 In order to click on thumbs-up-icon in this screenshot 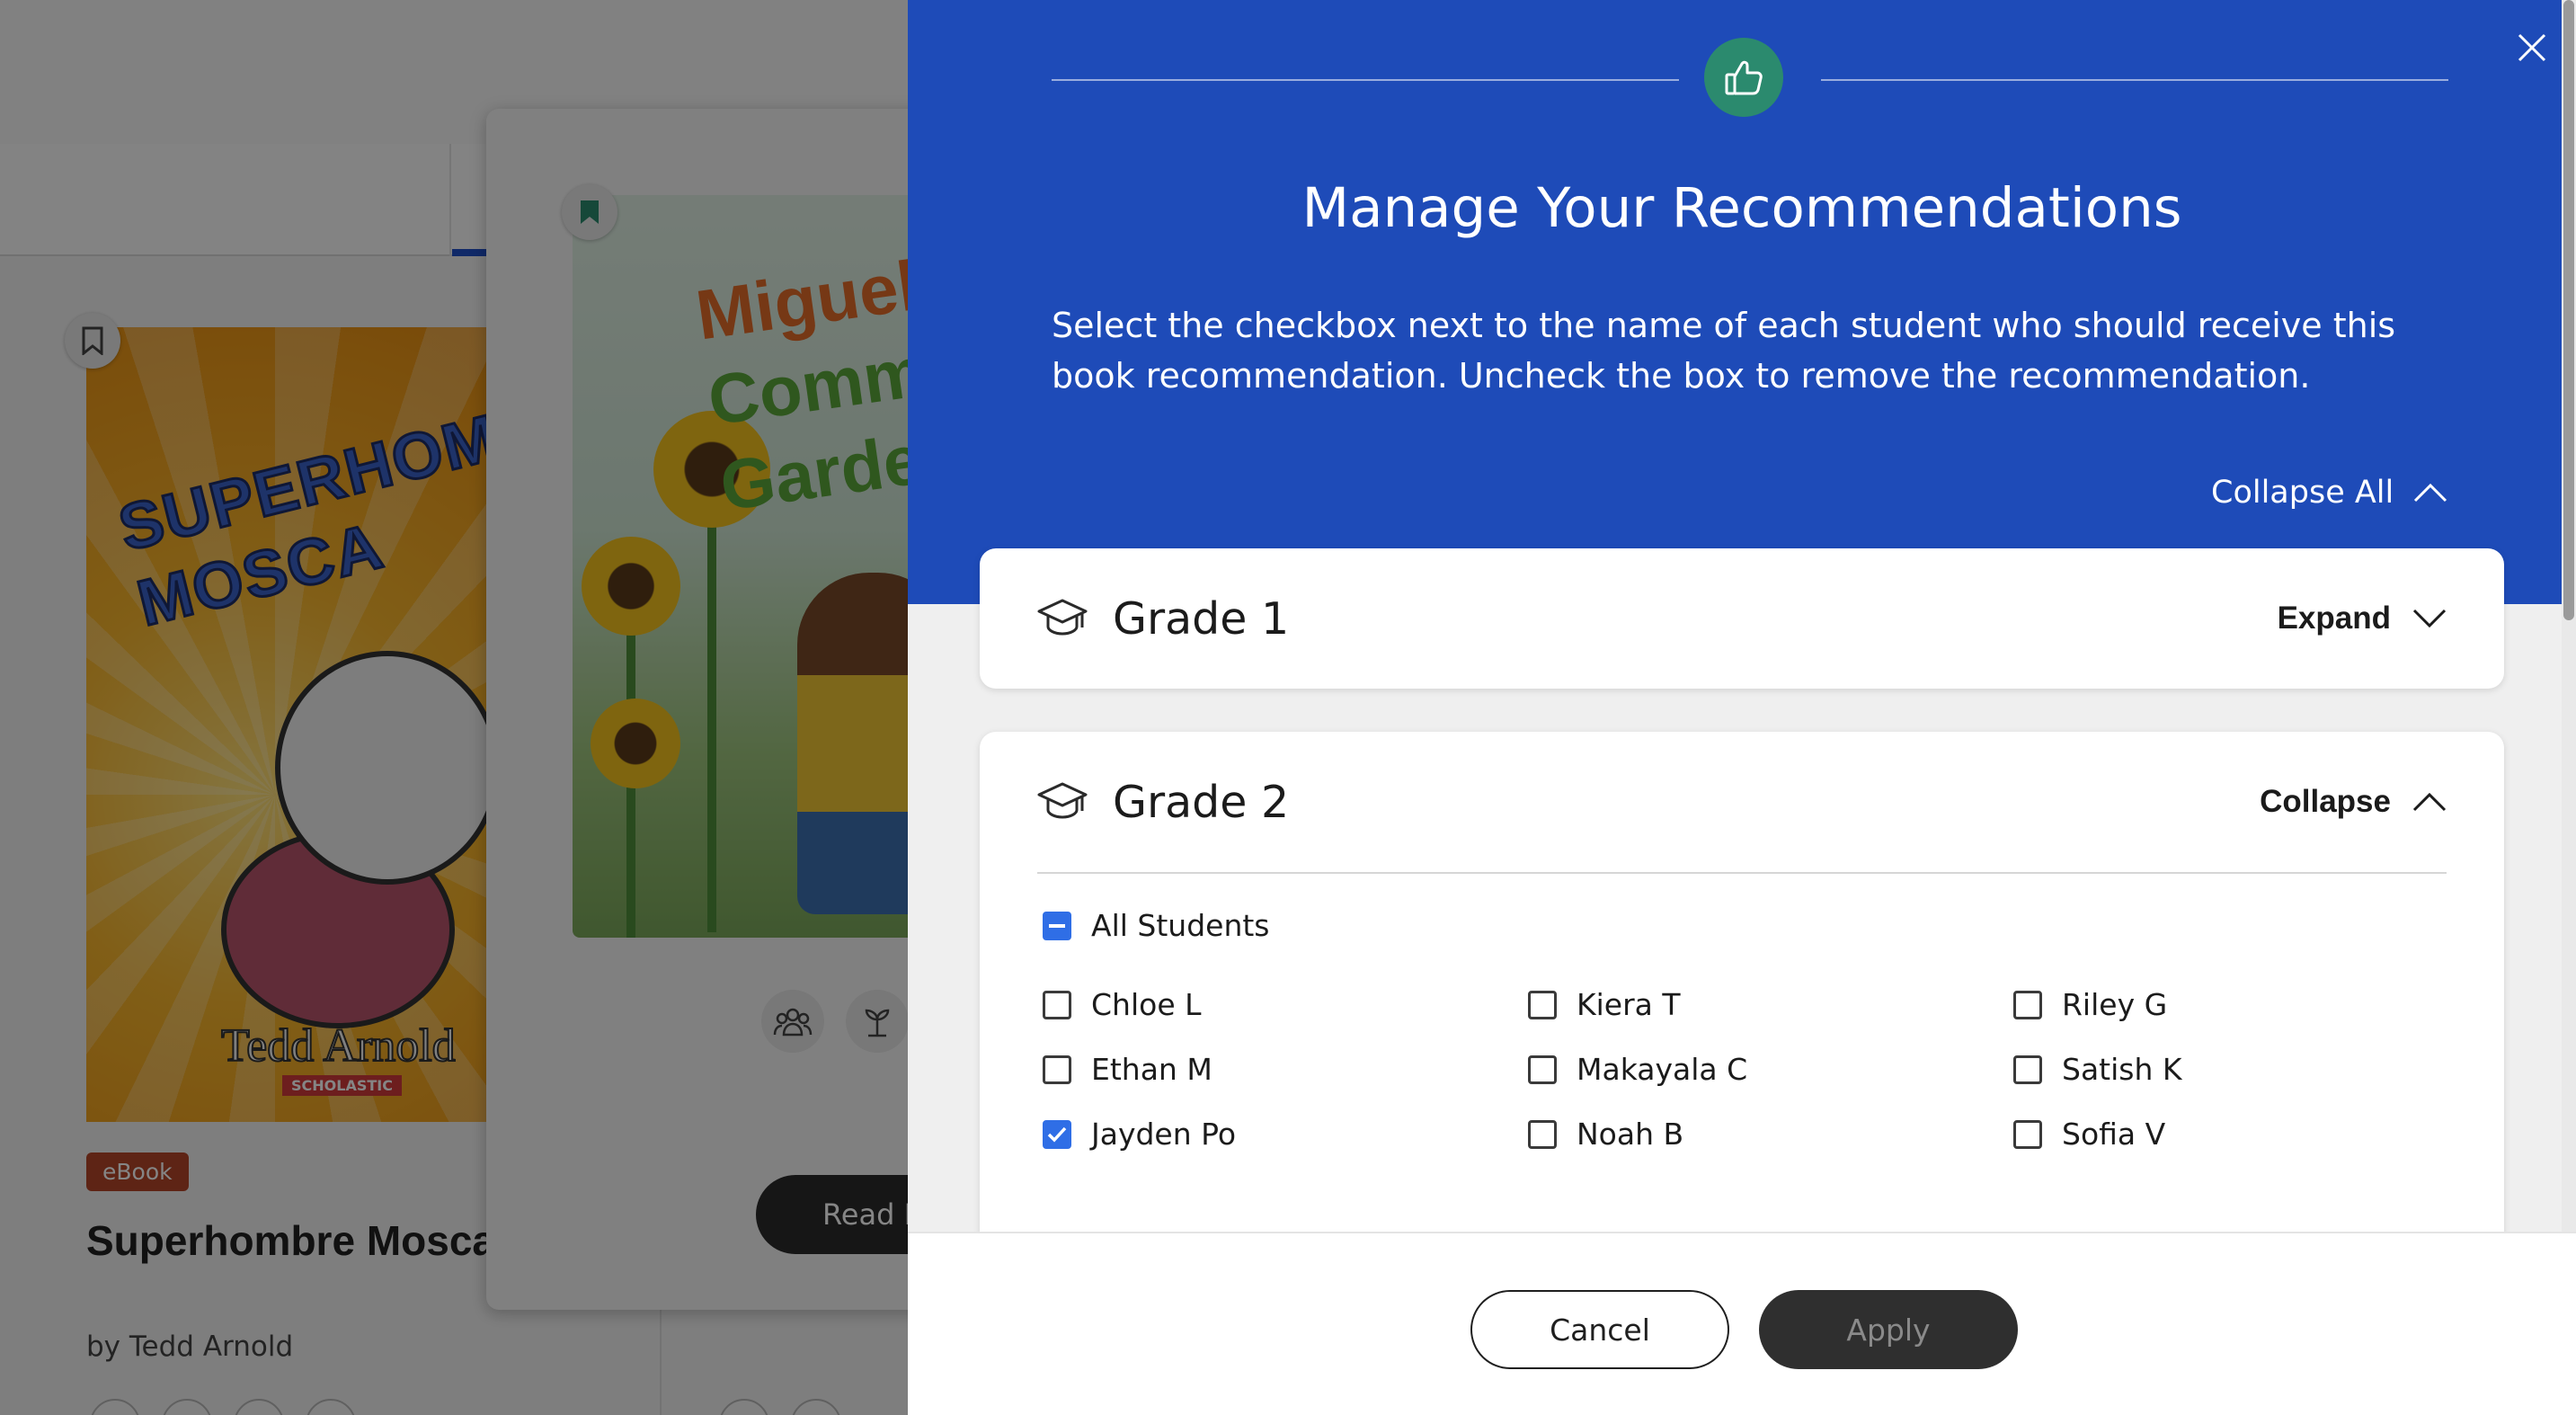, I will do `click(1744, 77)`.